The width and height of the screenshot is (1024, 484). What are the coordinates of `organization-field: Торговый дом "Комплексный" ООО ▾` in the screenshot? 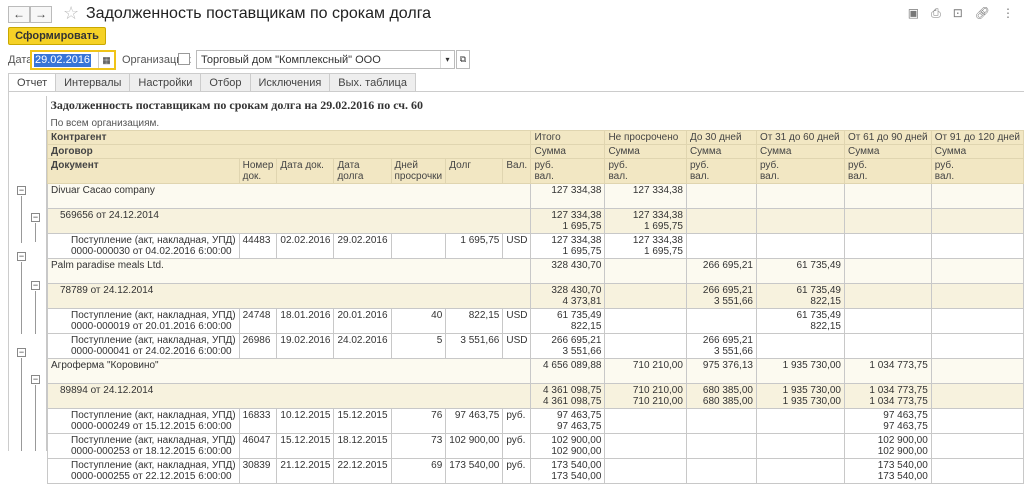 It's located at (325, 59).